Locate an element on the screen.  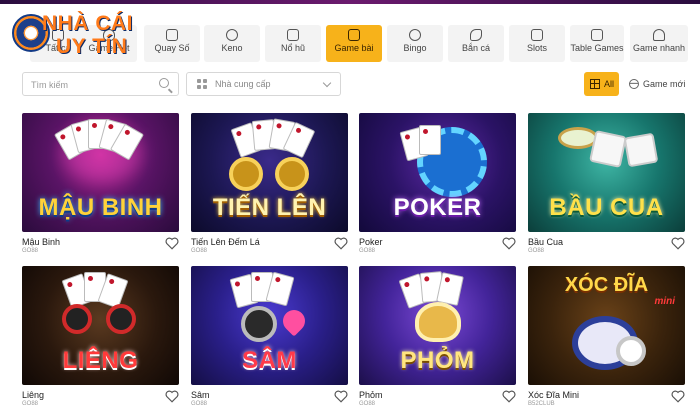
bingo-icon is located at coordinates (415, 35).